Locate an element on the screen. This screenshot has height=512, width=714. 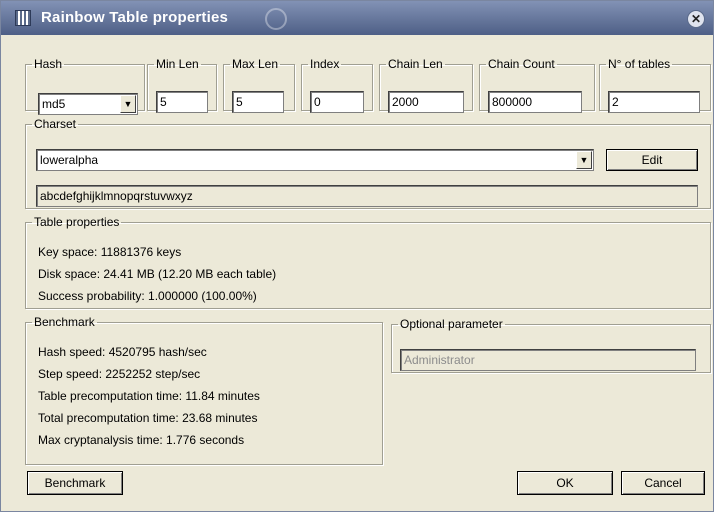
max-len-group: Max Len 5 is located at coordinates (259, 85).